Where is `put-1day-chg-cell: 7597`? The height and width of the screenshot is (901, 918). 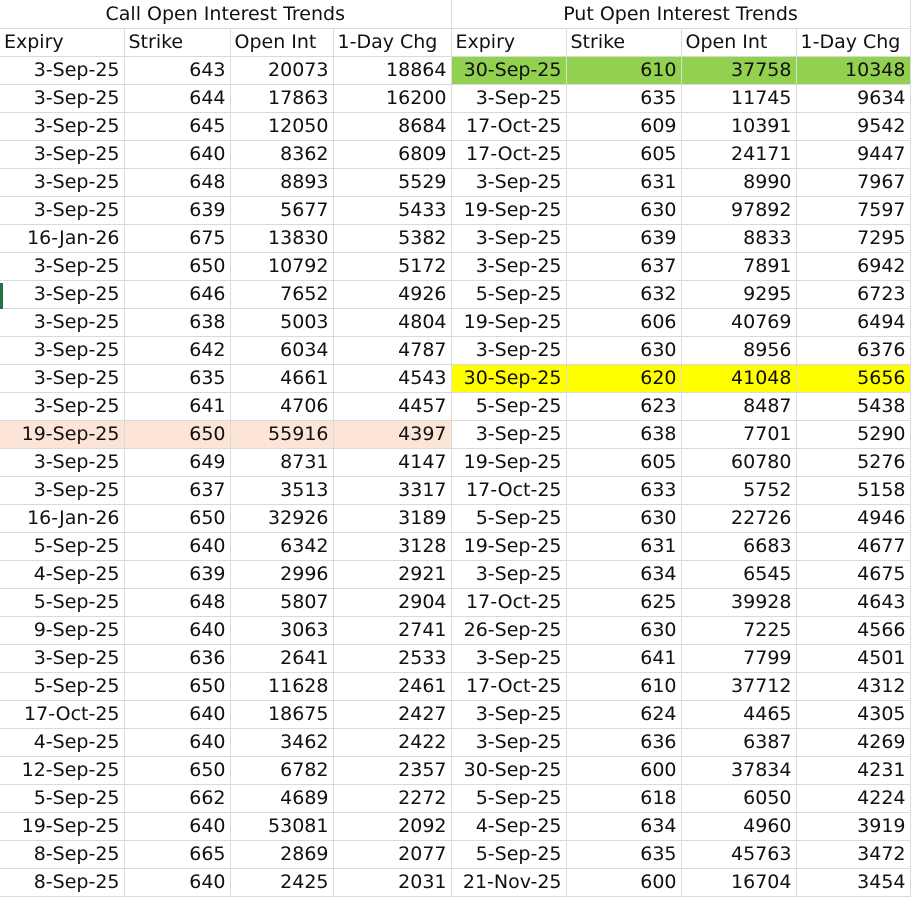
put-1day-chg-cell: 7597 is located at coordinates (853, 210).